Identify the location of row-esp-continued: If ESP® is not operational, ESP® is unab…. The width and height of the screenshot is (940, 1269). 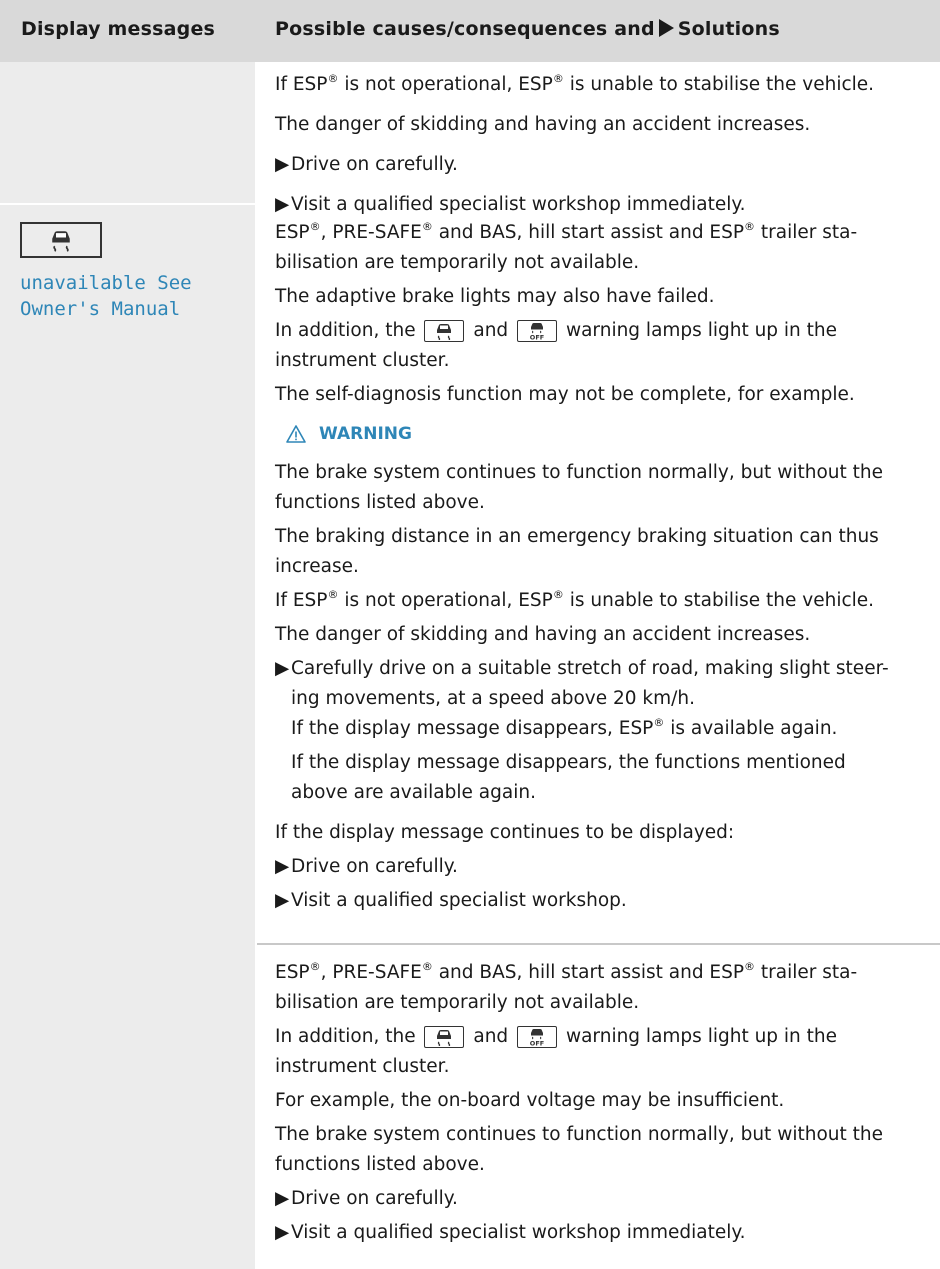
(600, 145).